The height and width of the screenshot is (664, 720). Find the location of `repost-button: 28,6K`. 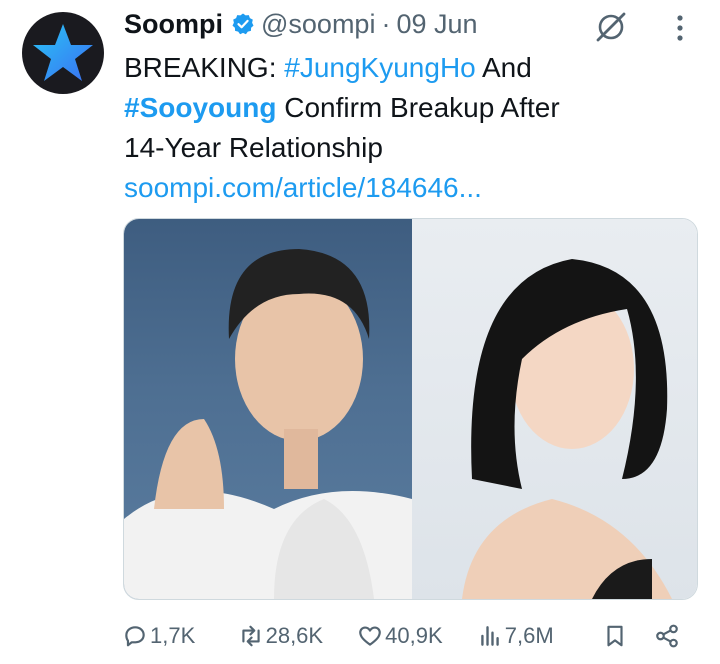

repost-button: 28,6K is located at coordinates (298, 636).